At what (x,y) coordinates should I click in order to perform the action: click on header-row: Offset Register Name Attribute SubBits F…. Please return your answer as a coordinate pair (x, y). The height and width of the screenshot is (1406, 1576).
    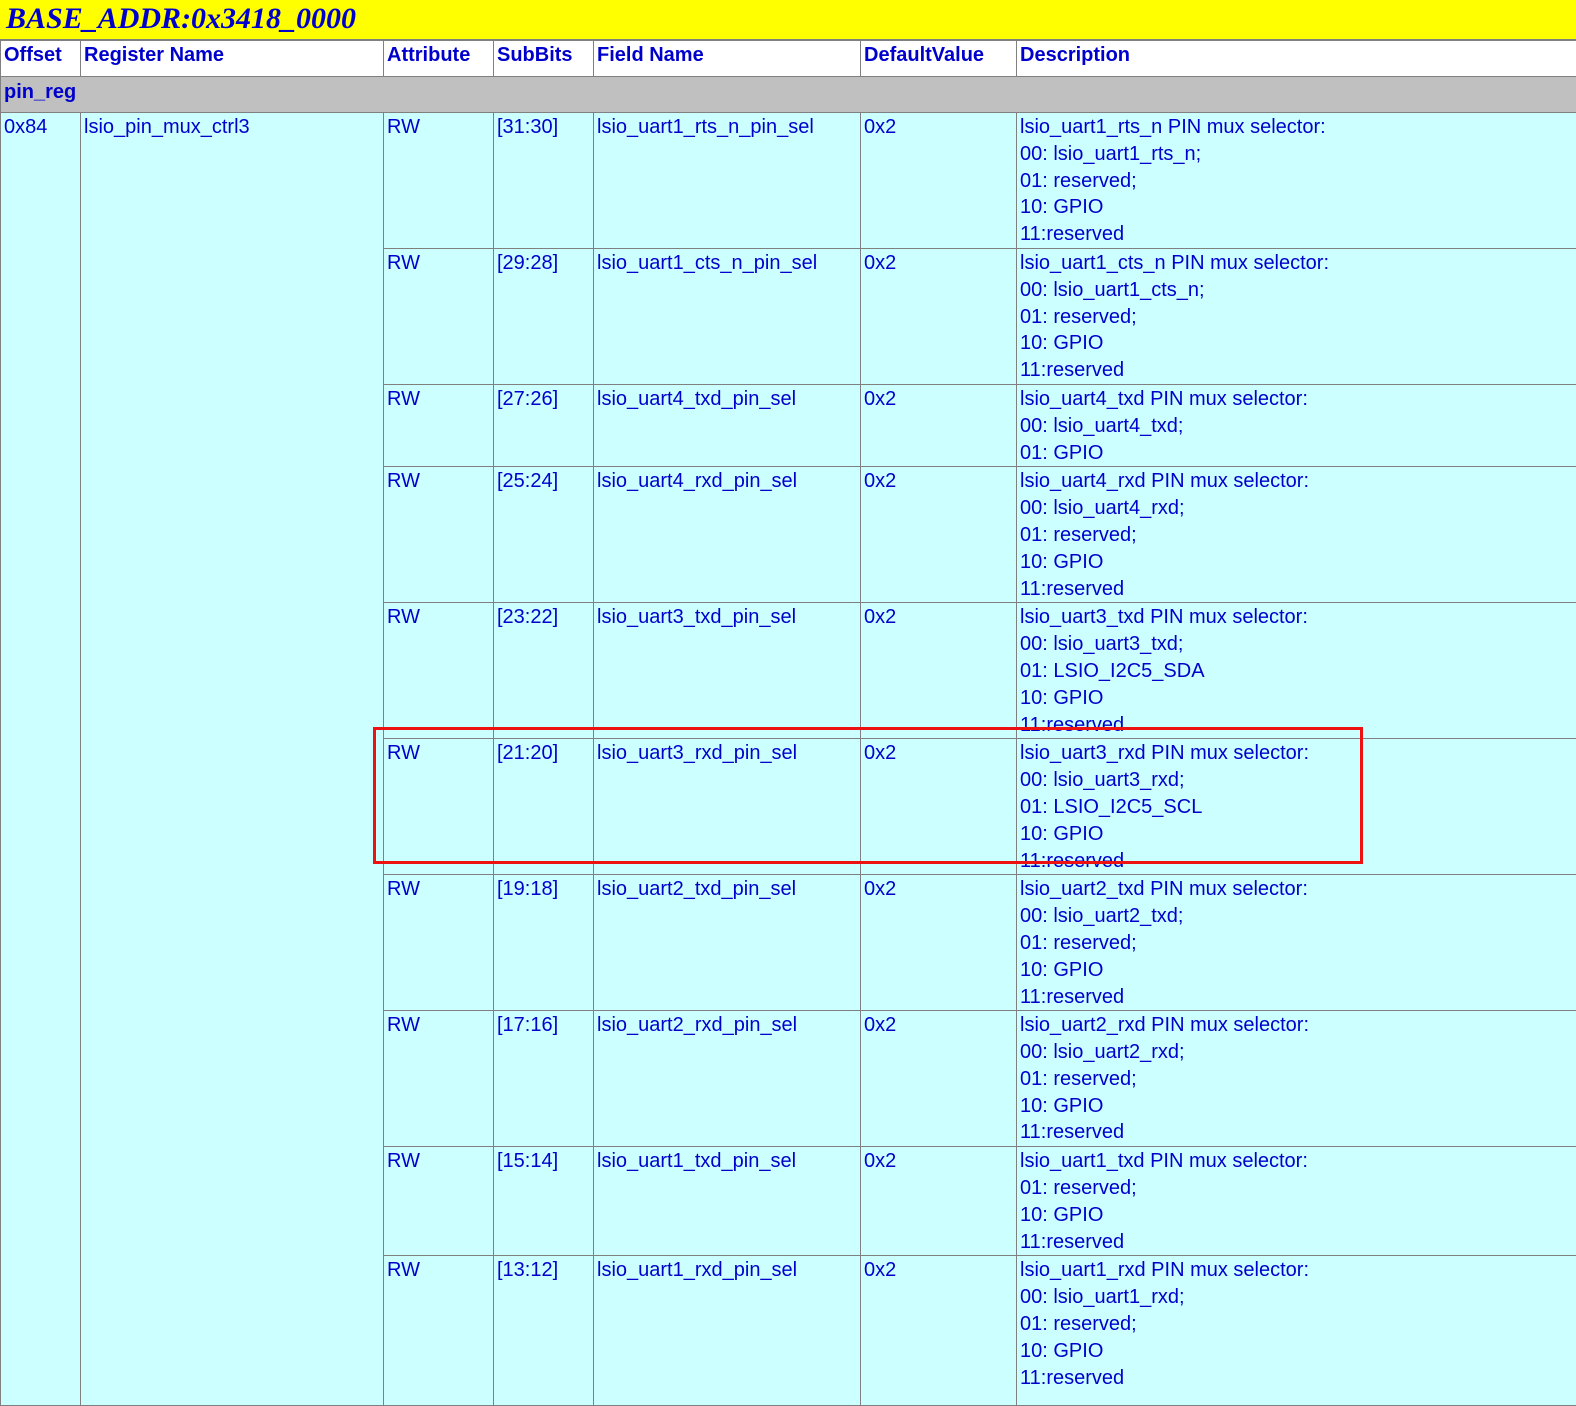
    Looking at the image, I should click on (788, 59).